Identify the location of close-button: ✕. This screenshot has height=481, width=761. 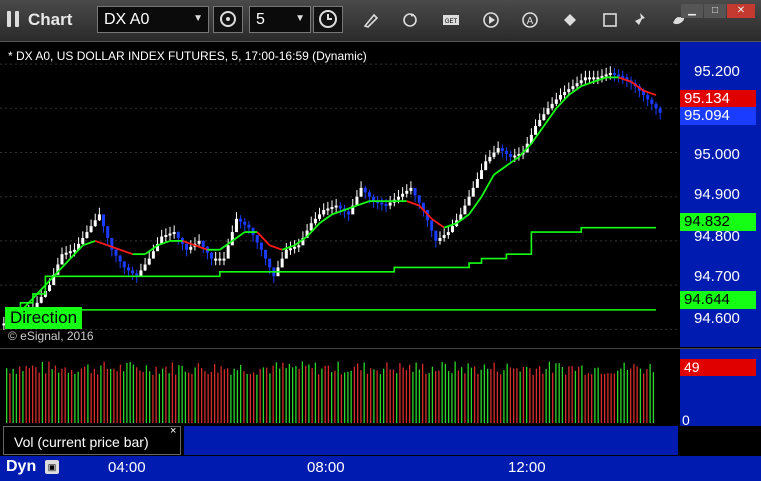
(741, 11).